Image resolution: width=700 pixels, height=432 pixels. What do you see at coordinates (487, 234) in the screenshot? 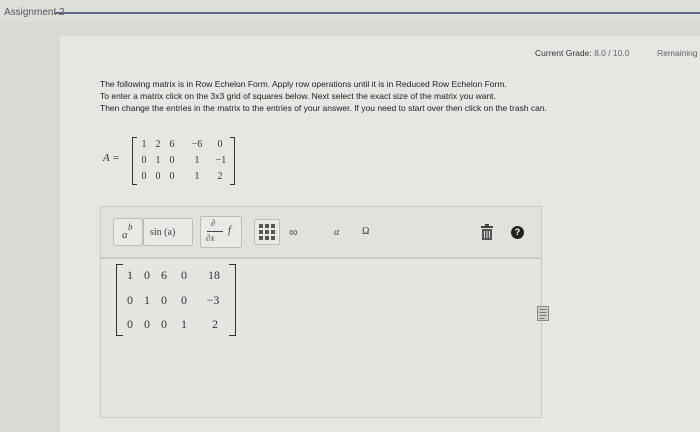
I see `trash-icon` at bounding box center [487, 234].